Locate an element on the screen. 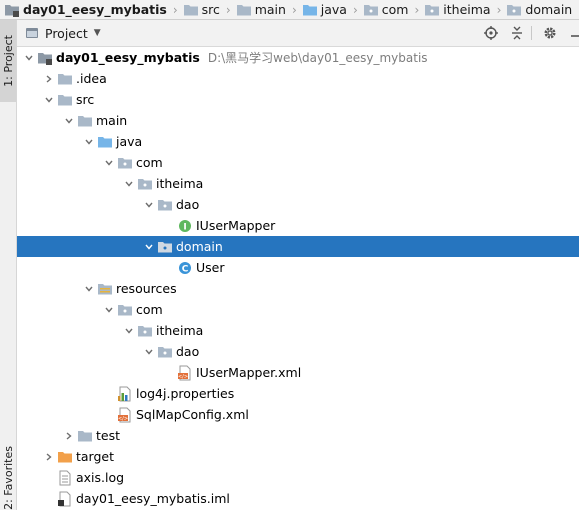  excluded-folder-icon is located at coordinates (65, 457).